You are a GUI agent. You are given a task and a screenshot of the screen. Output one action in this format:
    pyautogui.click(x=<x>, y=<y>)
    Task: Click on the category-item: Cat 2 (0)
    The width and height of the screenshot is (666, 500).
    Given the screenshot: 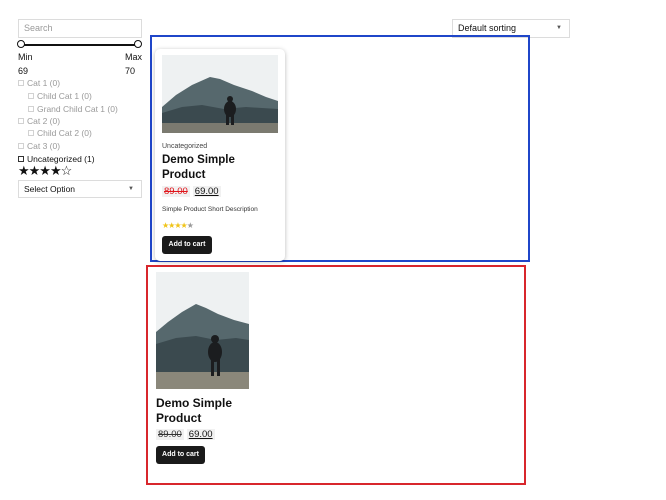 What is the action you would take?
    pyautogui.click(x=39, y=121)
    